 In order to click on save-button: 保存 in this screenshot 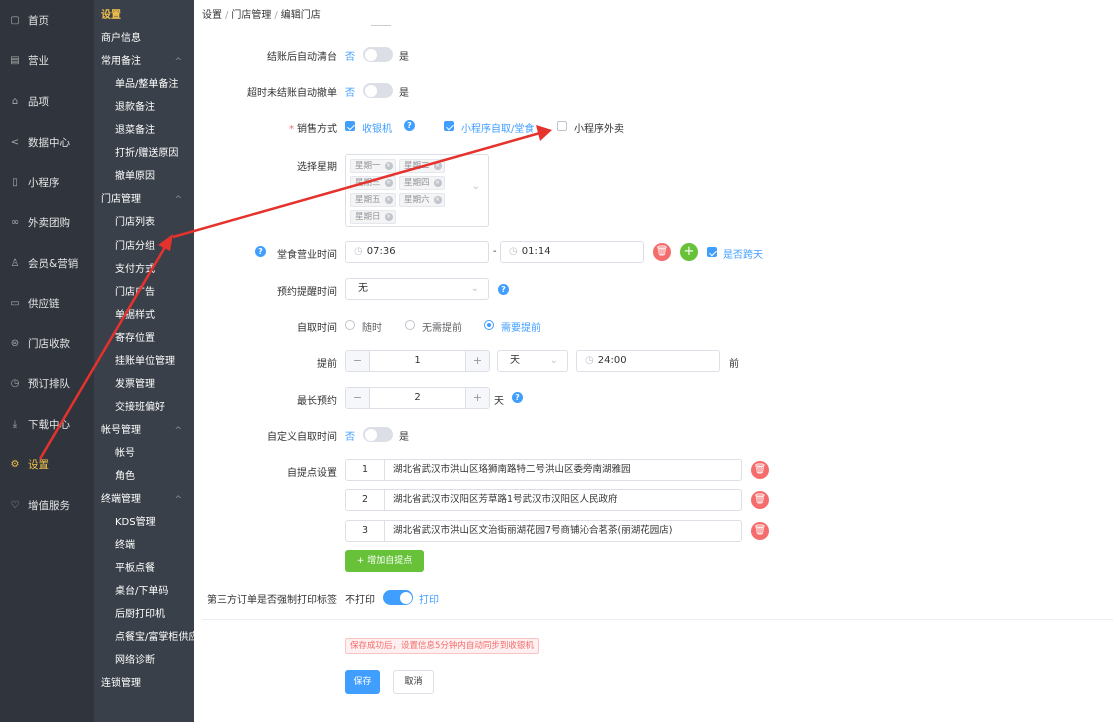, I will do `click(362, 682)`.